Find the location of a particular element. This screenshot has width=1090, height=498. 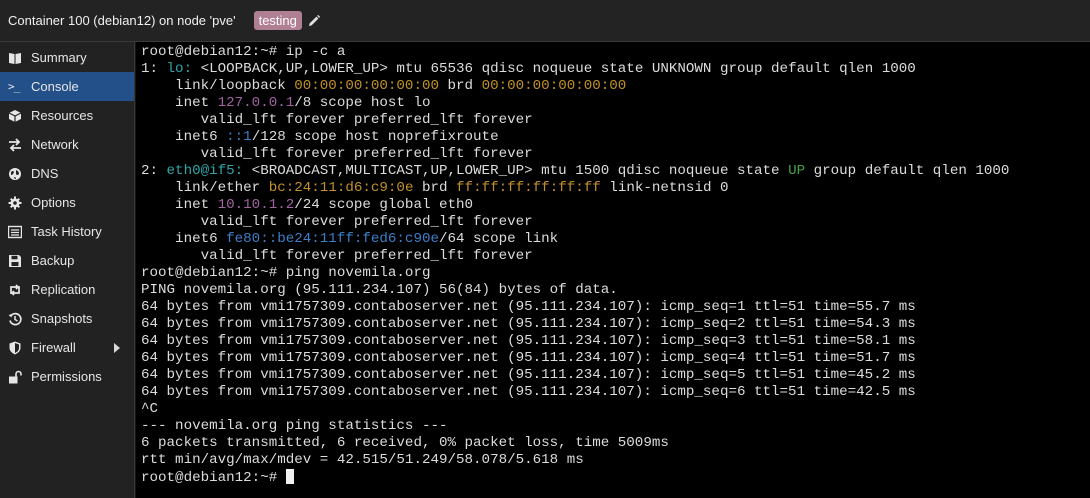

cube-icon is located at coordinates (15, 116).